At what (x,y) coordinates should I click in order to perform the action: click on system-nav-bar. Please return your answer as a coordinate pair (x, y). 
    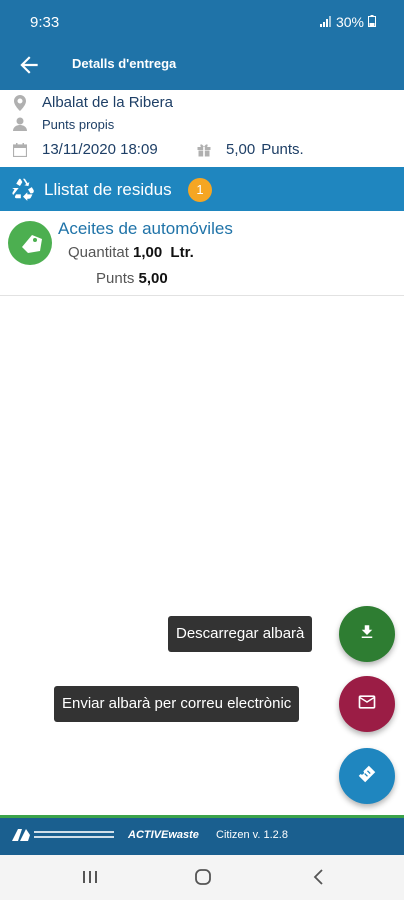
    Looking at the image, I should click on (202, 877).